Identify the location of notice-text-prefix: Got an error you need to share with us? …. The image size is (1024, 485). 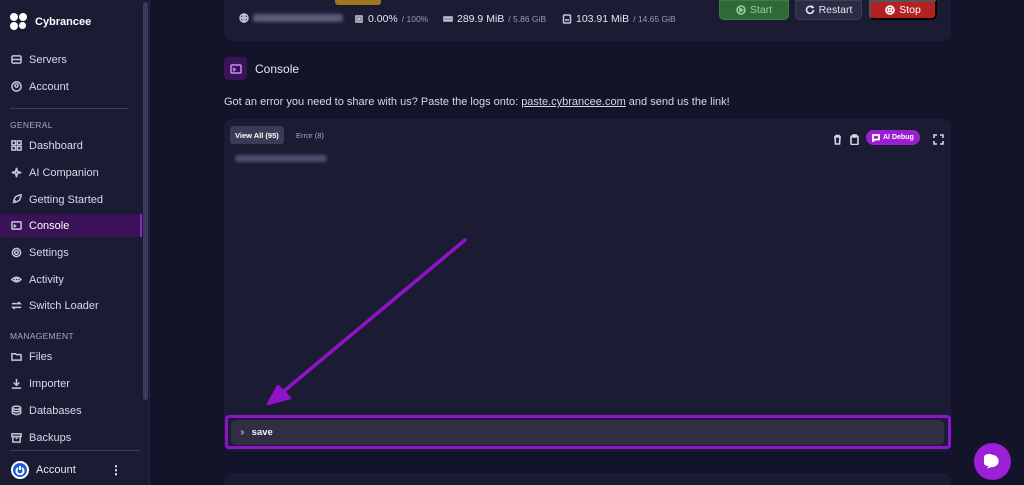
(373, 102).